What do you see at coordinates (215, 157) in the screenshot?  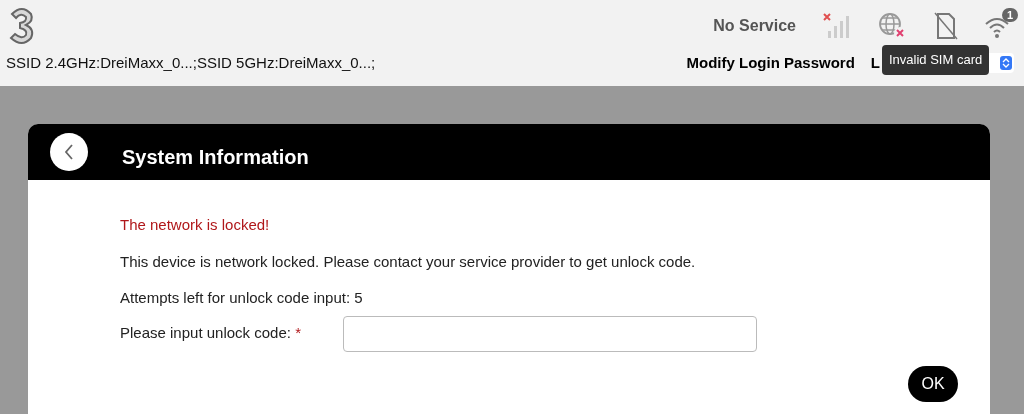 I see `panel-title: System Information` at bounding box center [215, 157].